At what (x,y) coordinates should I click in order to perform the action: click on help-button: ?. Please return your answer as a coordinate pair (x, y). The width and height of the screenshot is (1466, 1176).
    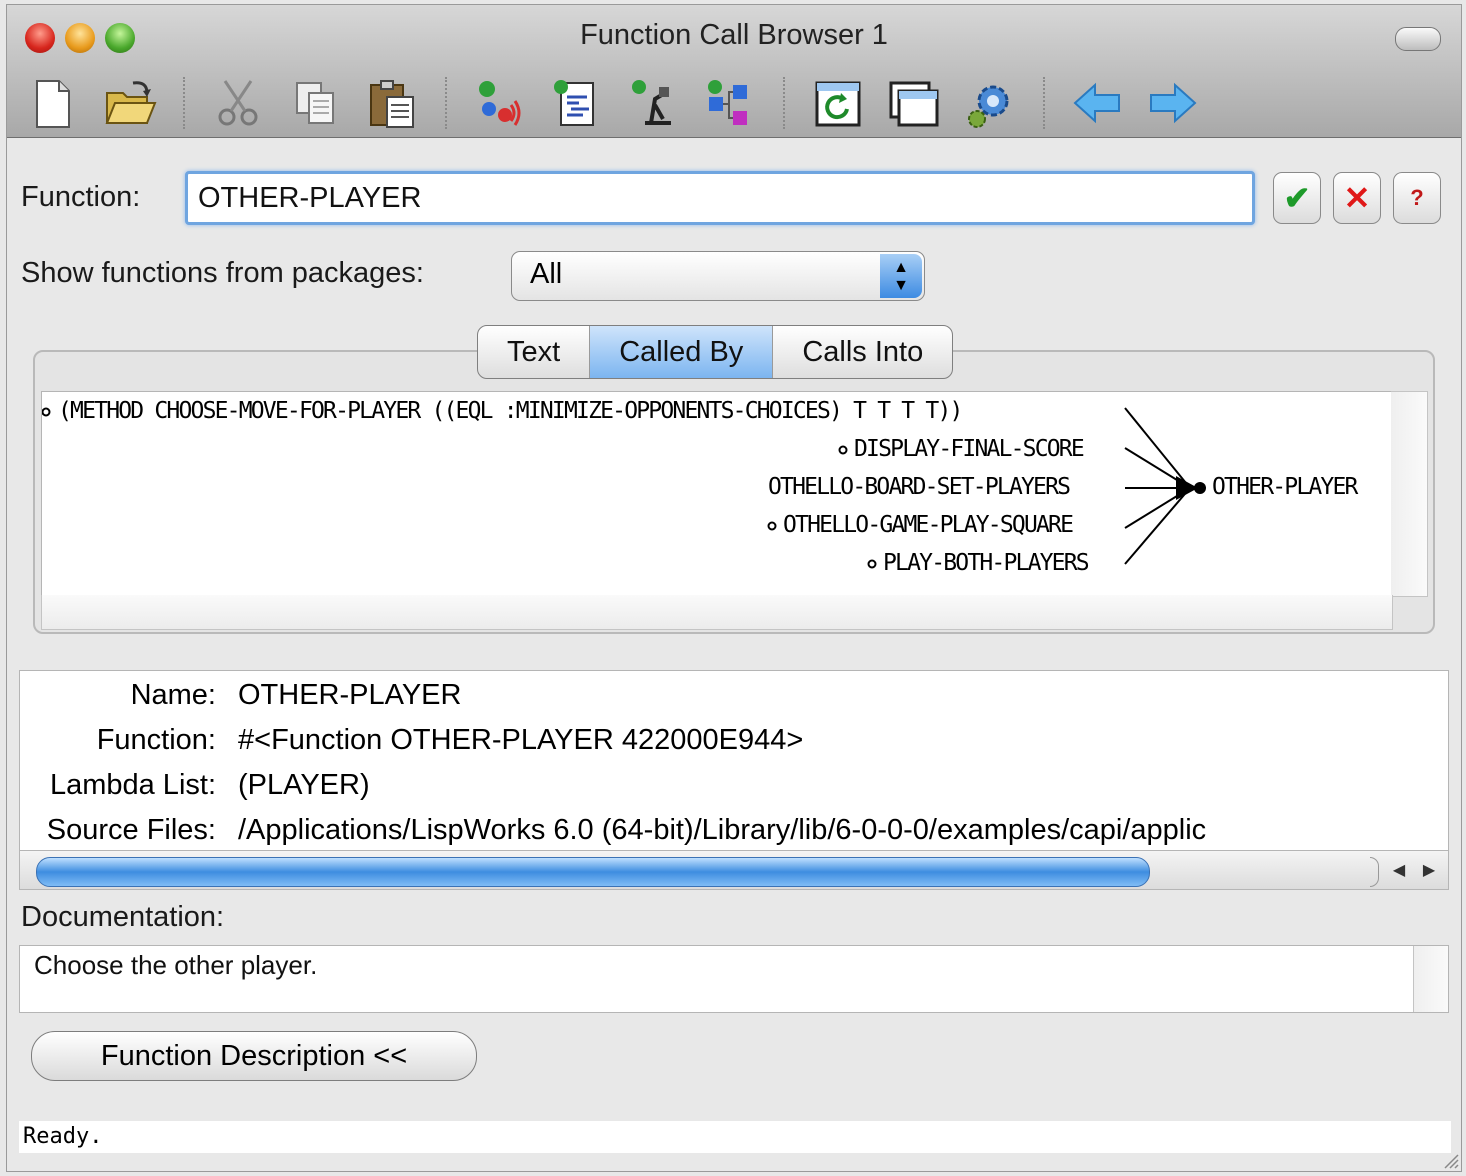
    Looking at the image, I should click on (1417, 198).